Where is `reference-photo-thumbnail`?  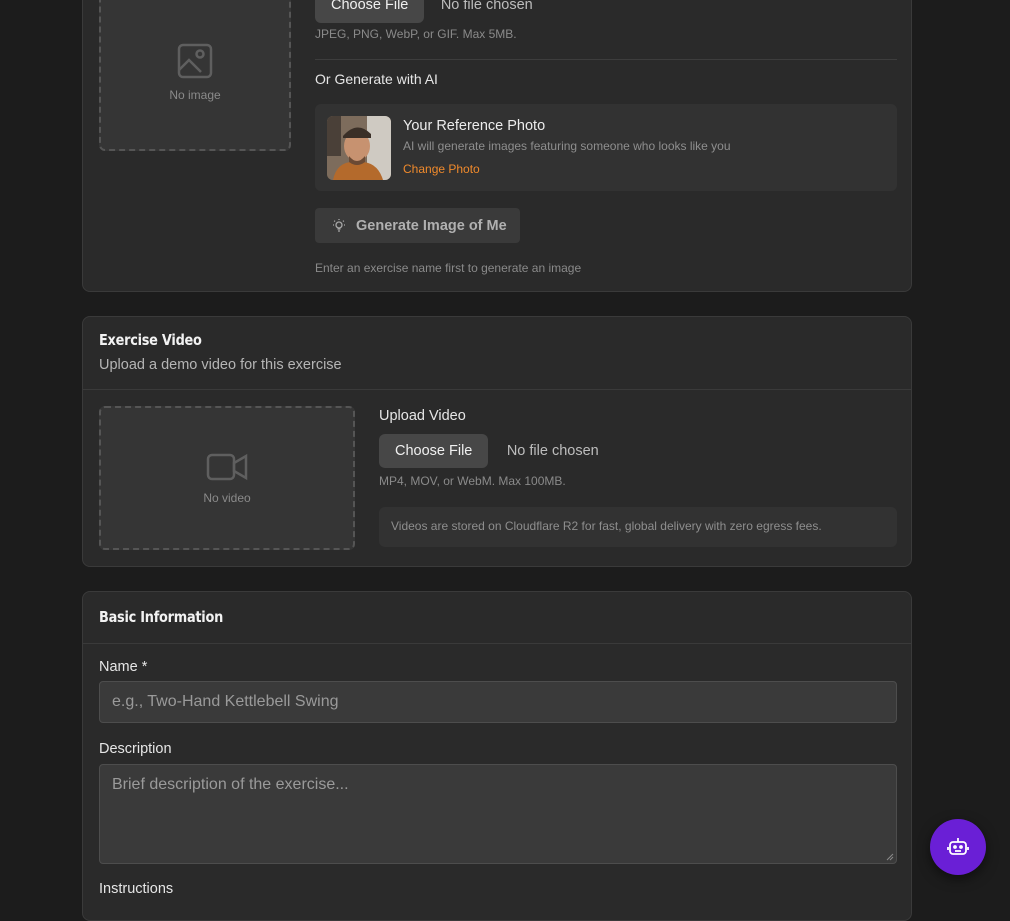 reference-photo-thumbnail is located at coordinates (359, 148).